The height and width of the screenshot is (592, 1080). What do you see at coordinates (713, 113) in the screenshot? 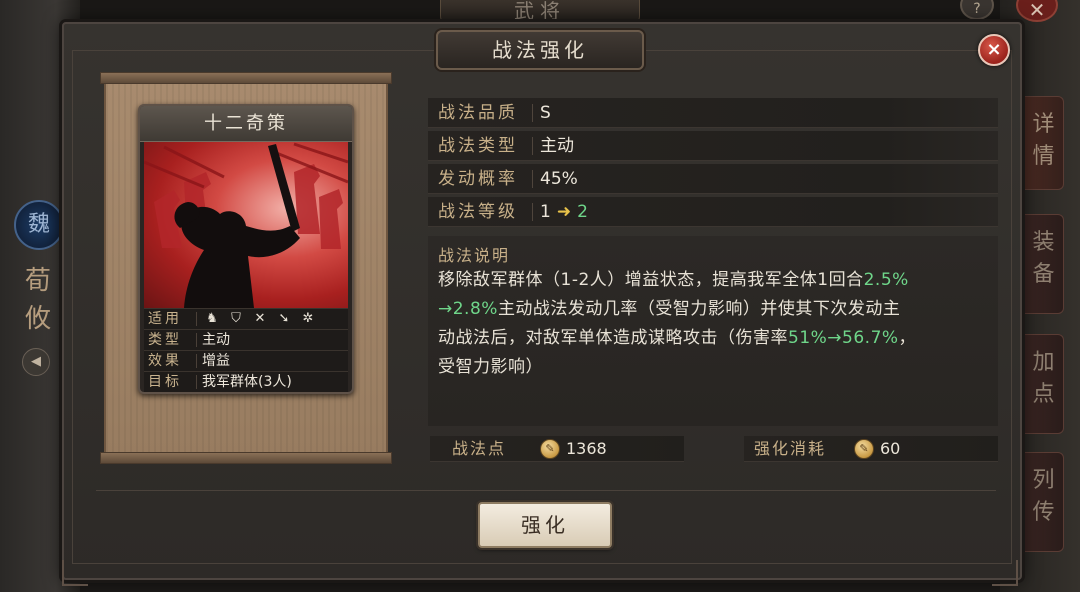
I see `info-row-quality: 战法品质 S` at bounding box center [713, 113].